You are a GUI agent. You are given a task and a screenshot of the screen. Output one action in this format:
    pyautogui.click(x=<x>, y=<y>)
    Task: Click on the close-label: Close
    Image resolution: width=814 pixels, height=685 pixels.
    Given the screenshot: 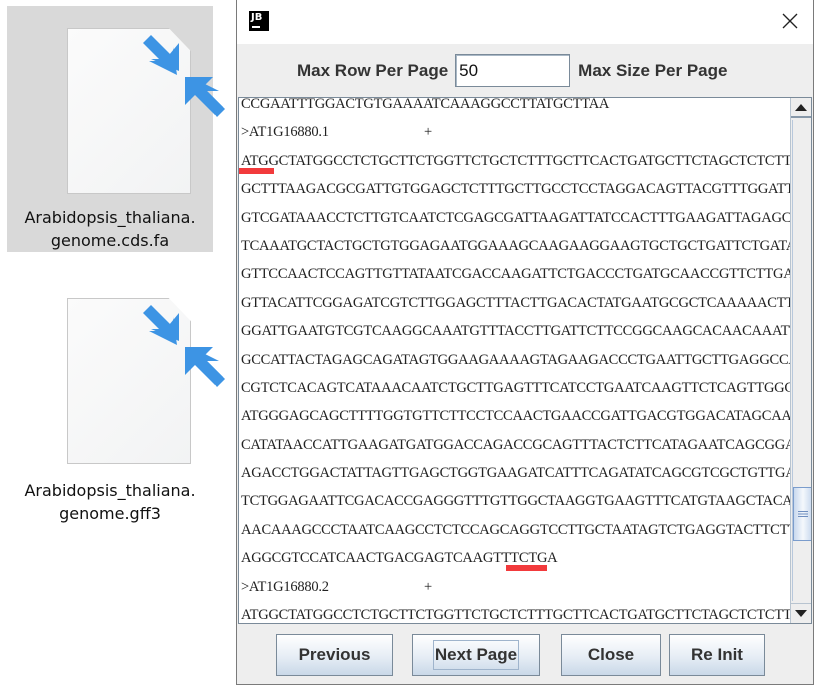 What is the action you would take?
    pyautogui.click(x=611, y=654)
    